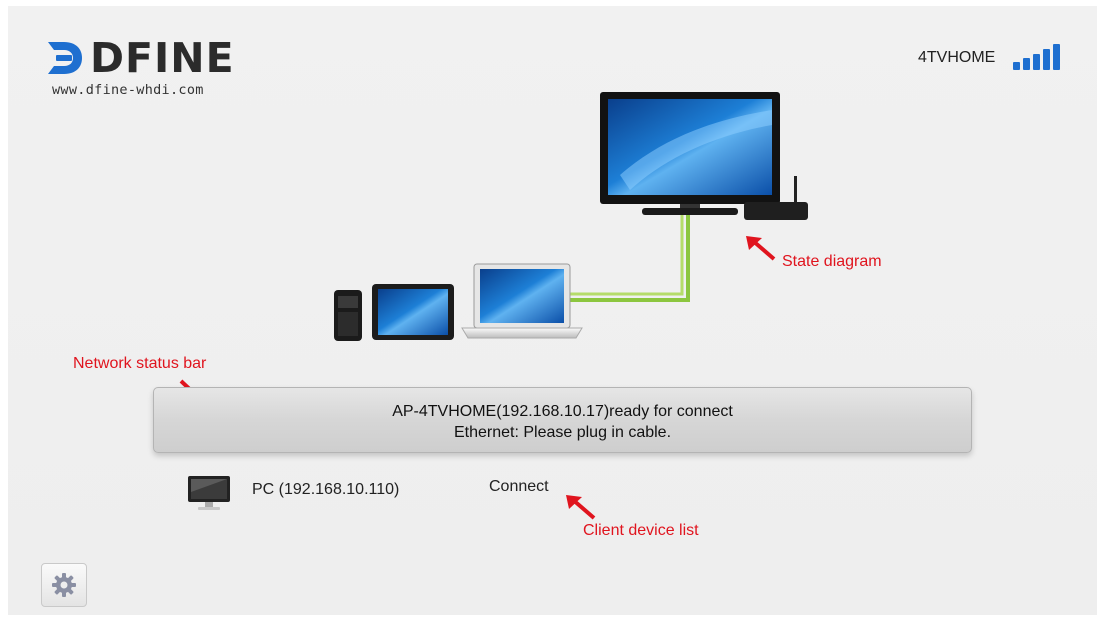  I want to click on tv-icon, so click(690, 153).